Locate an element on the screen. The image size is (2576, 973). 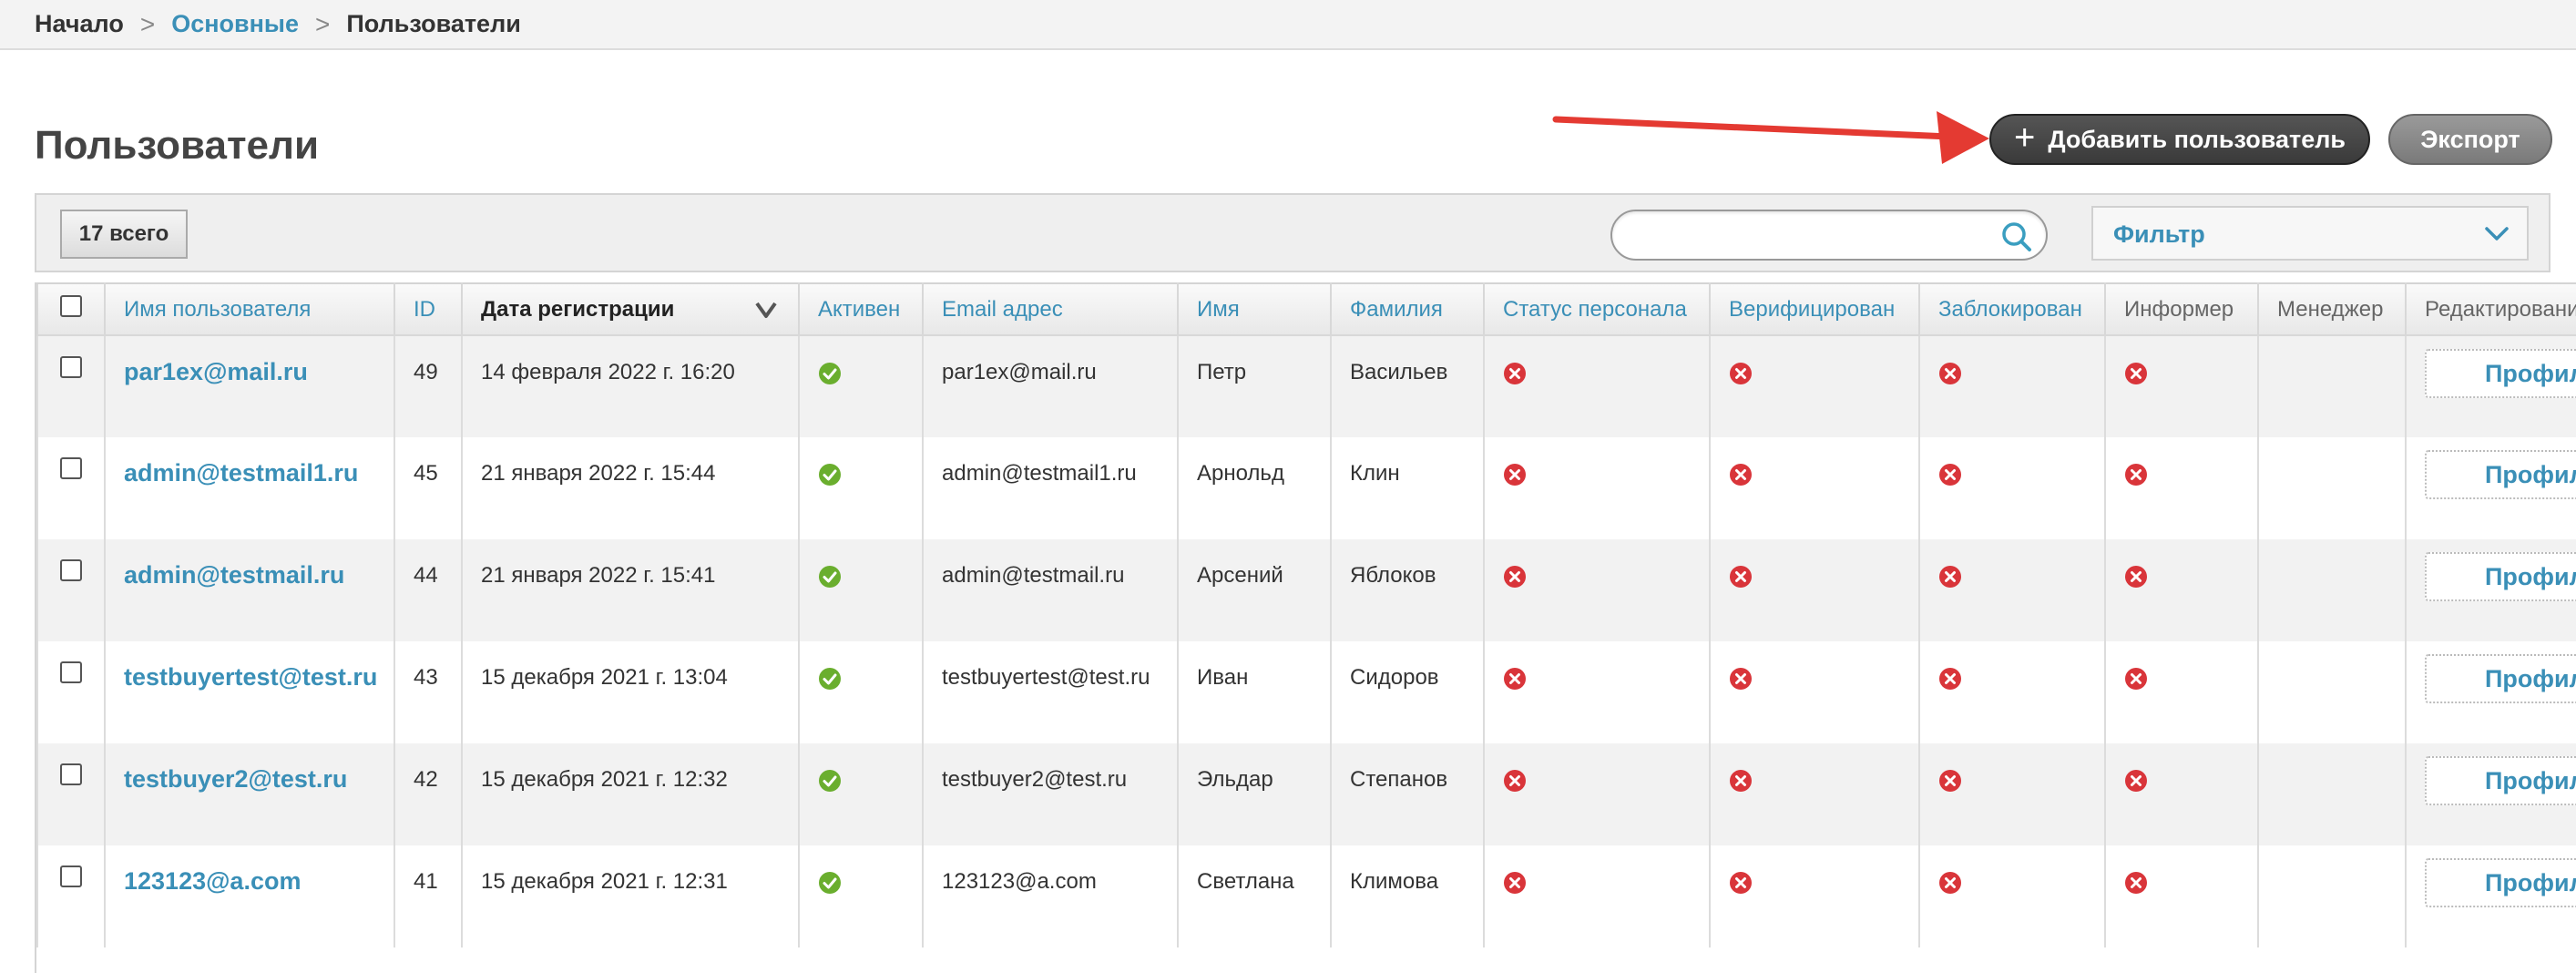
total-count-badge: 17 всего is located at coordinates (124, 234).